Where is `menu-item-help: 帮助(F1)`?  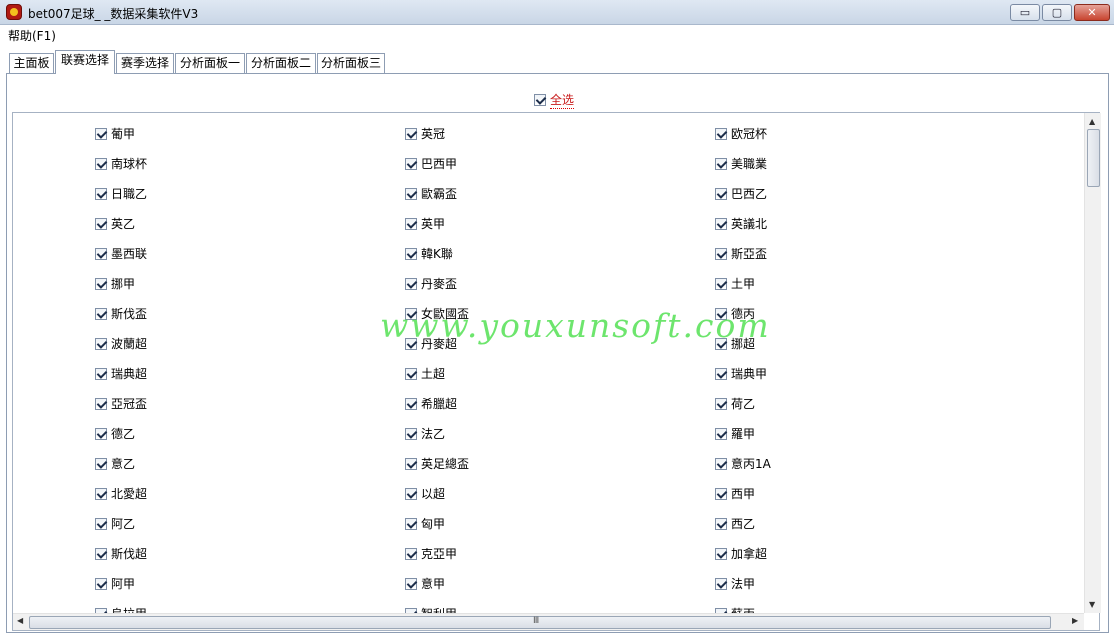
menu-item-help: 帮助(F1) is located at coordinates (32, 35).